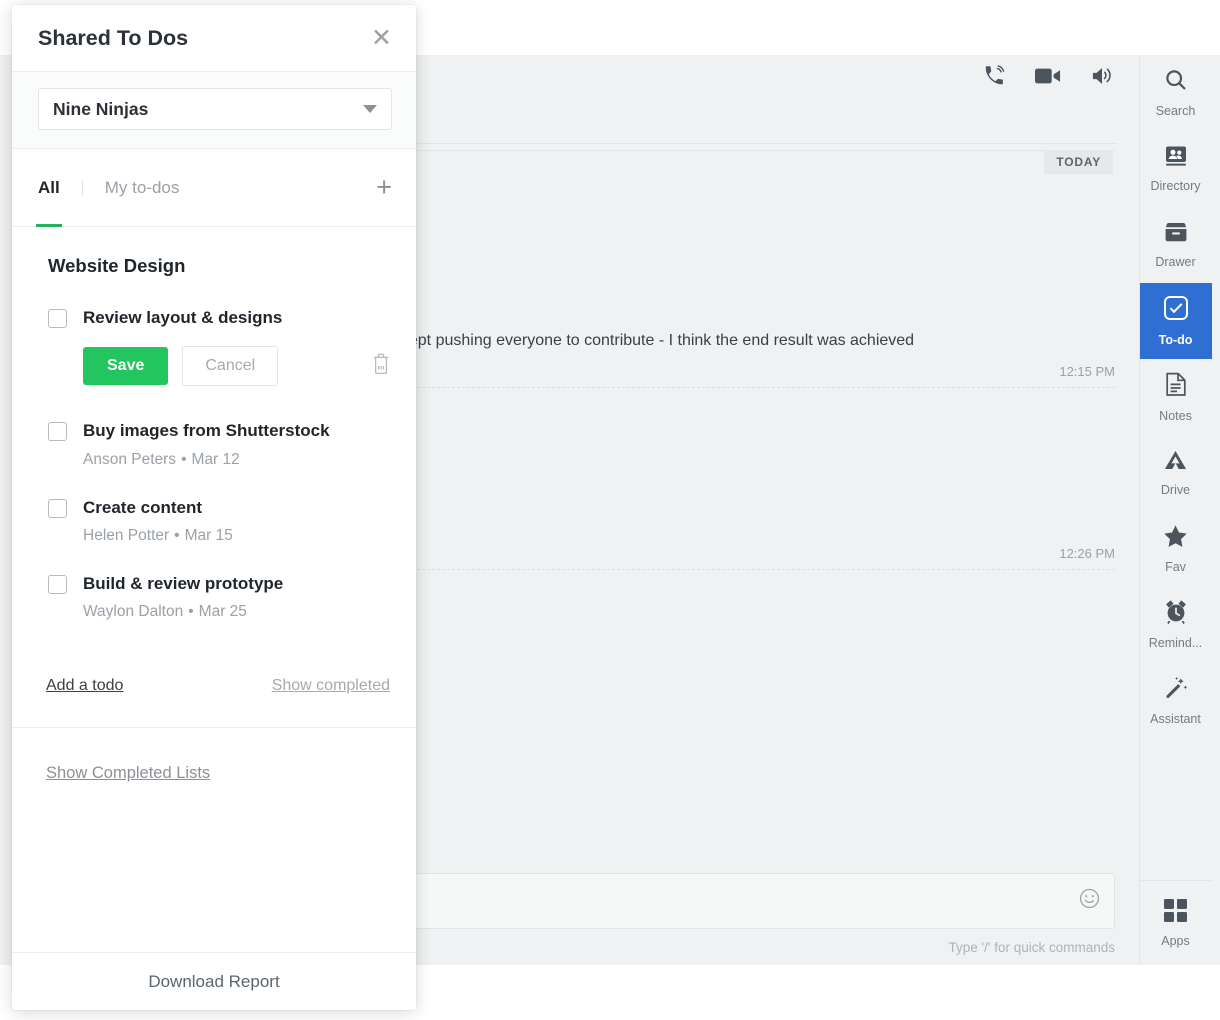  What do you see at coordinates (381, 366) in the screenshot?
I see `trash-icon` at bounding box center [381, 366].